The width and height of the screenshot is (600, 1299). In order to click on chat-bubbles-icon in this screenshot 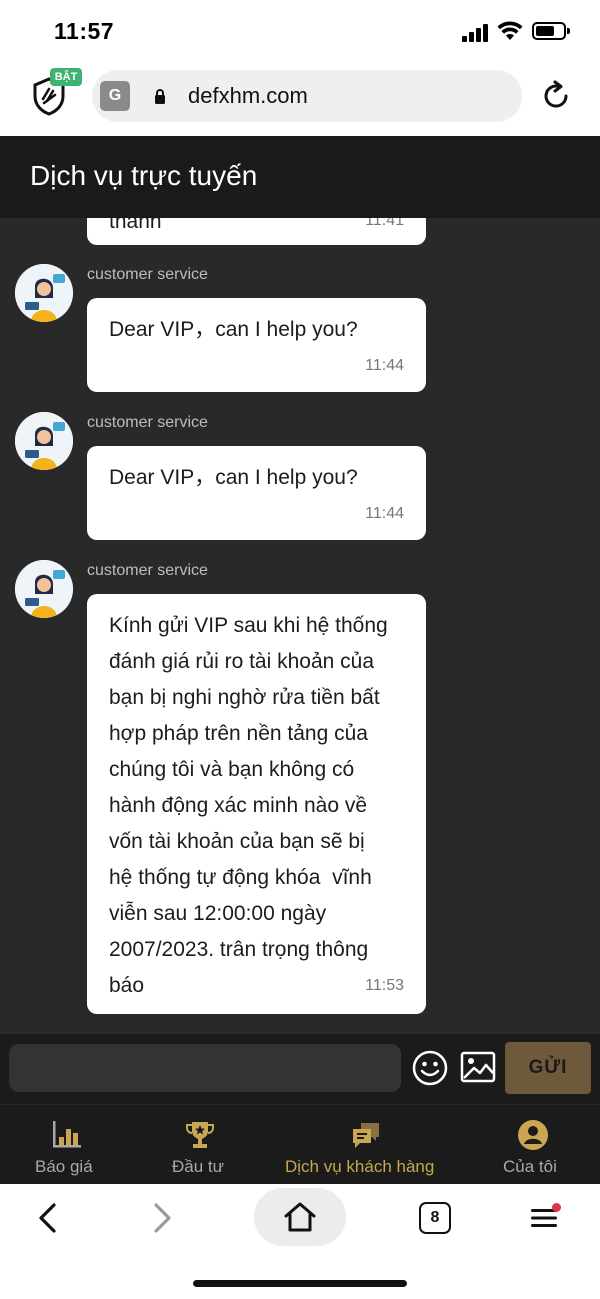, I will do `click(366, 1135)`.